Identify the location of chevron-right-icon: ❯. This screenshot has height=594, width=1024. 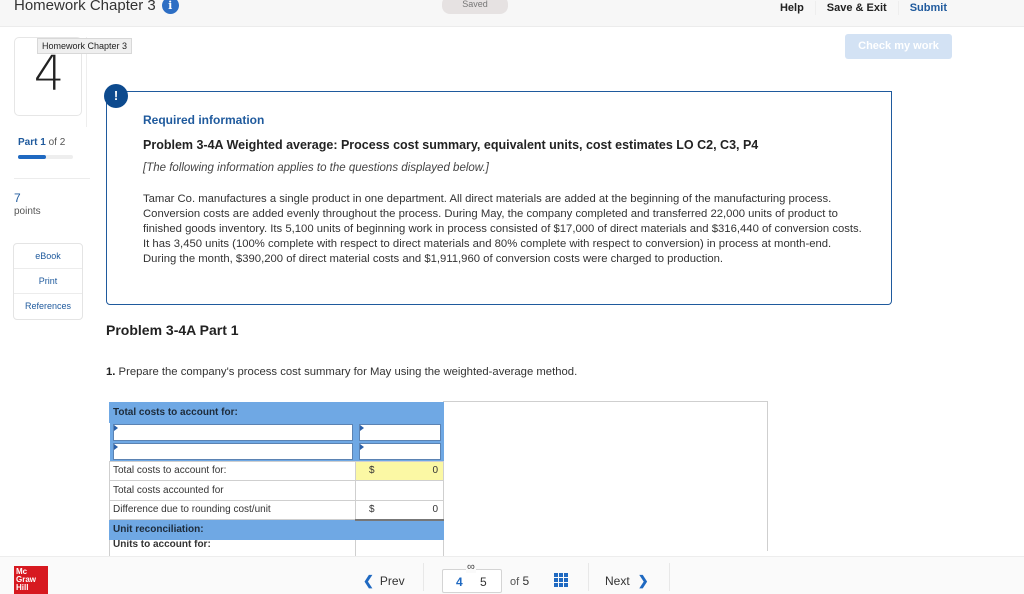
(643, 580).